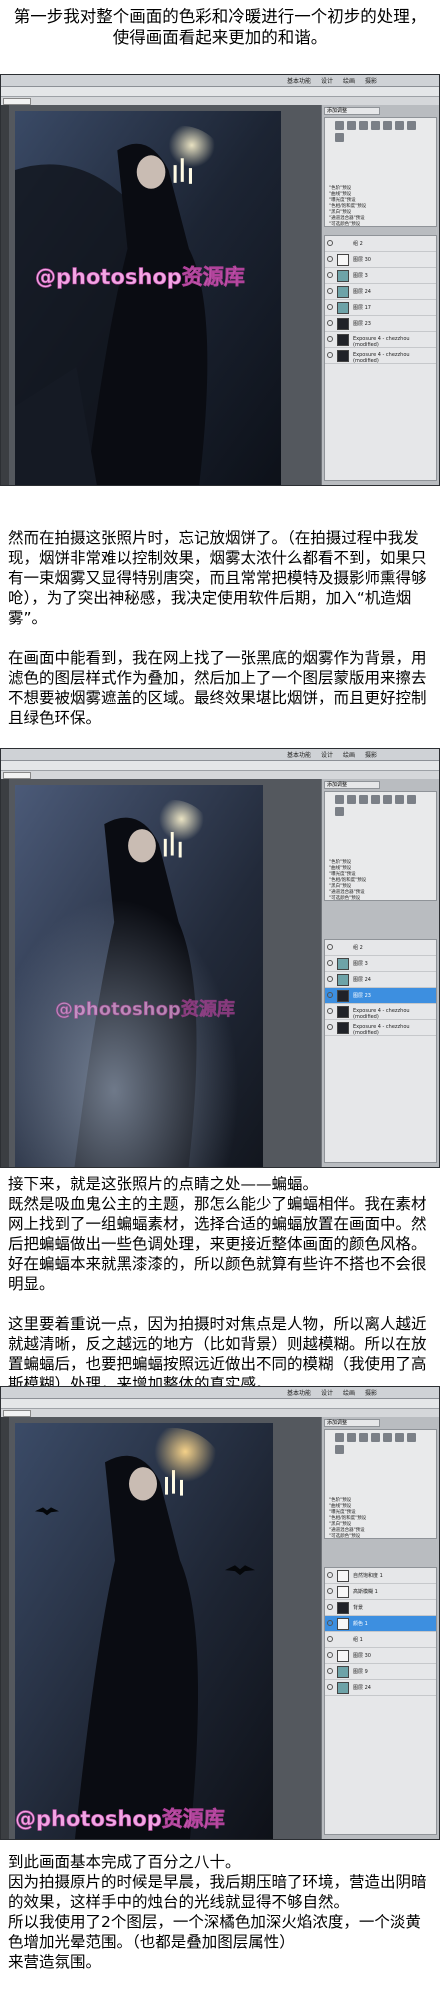  Describe the element at coordinates (380, 1640) in the screenshot. I see `layer-row: 组 1` at that location.